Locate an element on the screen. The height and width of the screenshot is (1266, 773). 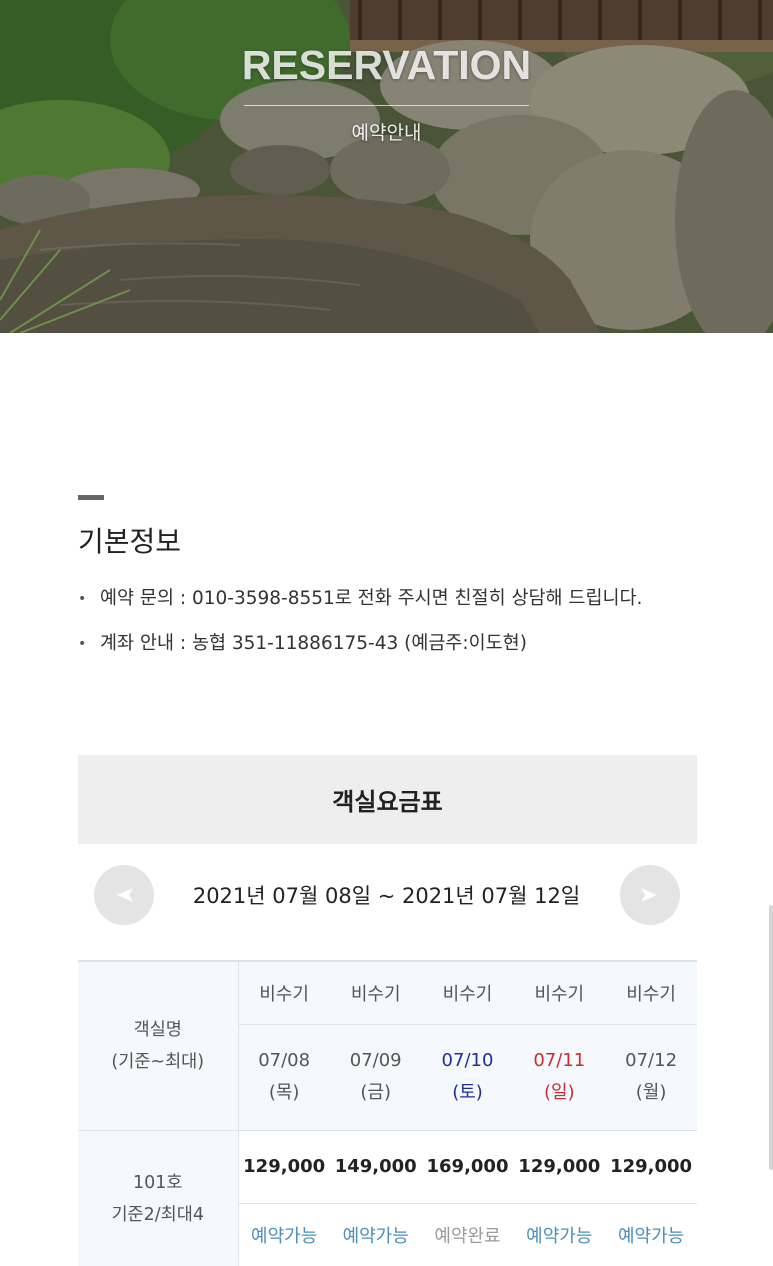
section-title: 기본정보 is located at coordinates (130, 541).